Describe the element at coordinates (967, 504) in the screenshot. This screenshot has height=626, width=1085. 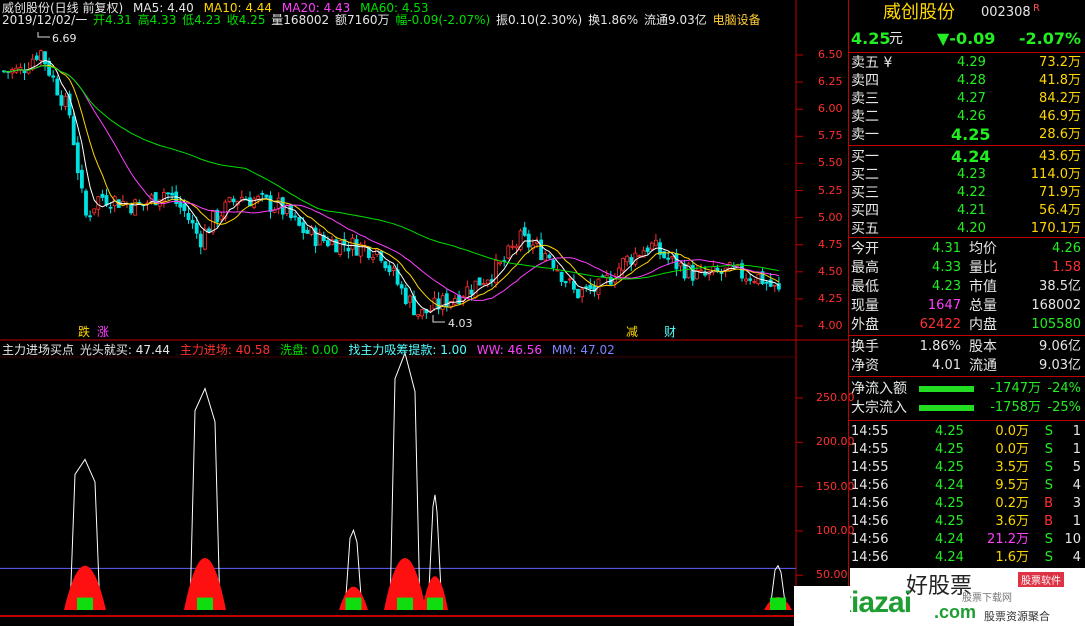
I see `tick-row: 14:56 4.25 0.2万 B 3` at that location.